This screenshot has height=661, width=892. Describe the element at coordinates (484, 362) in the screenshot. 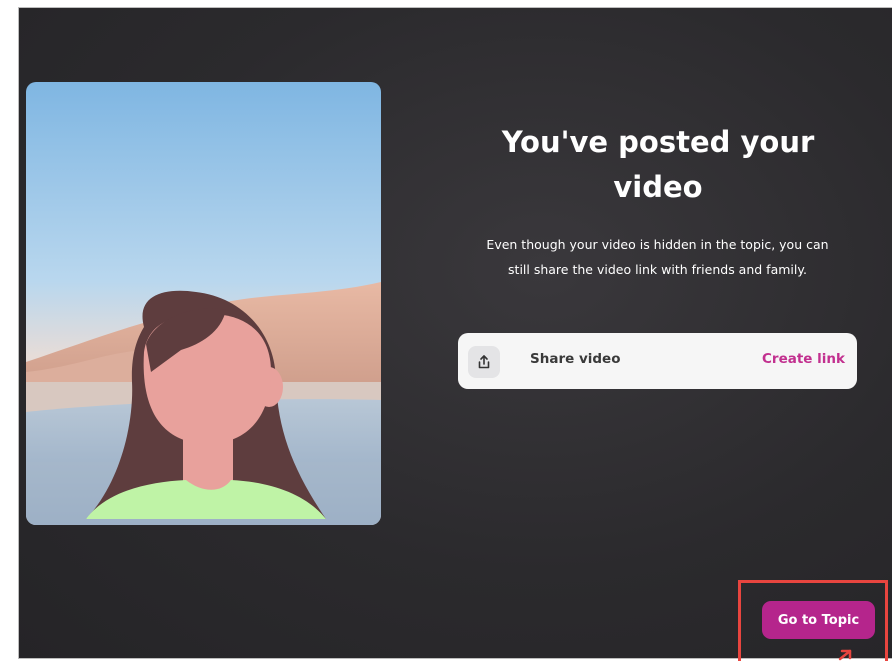

I see `share-upload-icon` at that location.